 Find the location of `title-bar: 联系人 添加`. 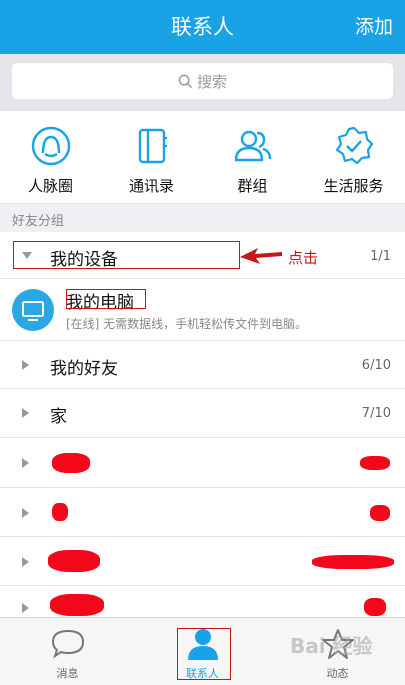

title-bar: 联系人 添加 is located at coordinates (202, 27).